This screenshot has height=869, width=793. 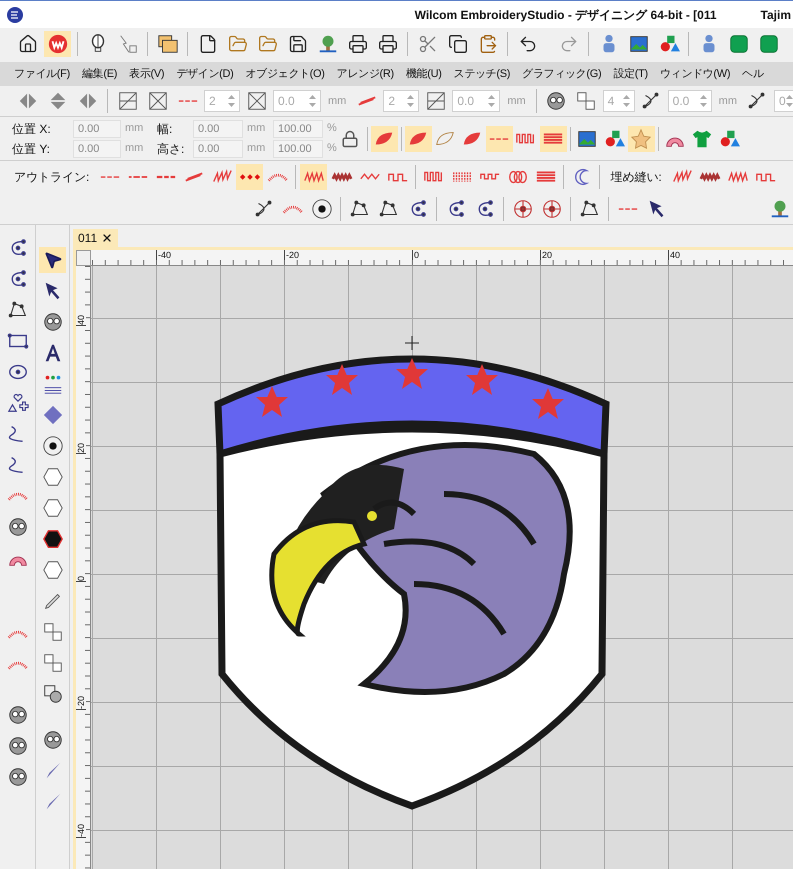 I want to click on menu-item: 編集(E), so click(x=100, y=74).